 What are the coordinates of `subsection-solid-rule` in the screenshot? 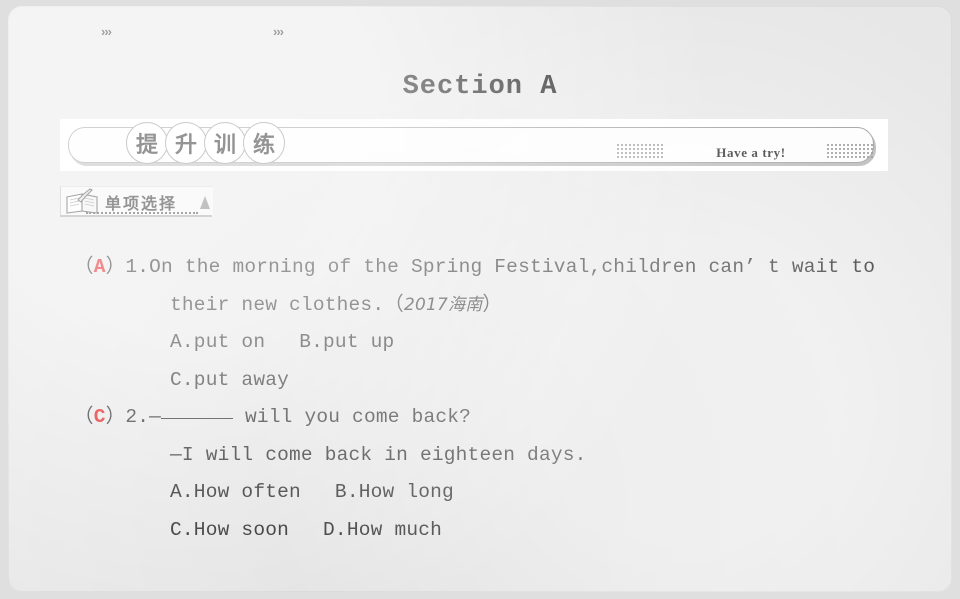 It's located at (136, 216).